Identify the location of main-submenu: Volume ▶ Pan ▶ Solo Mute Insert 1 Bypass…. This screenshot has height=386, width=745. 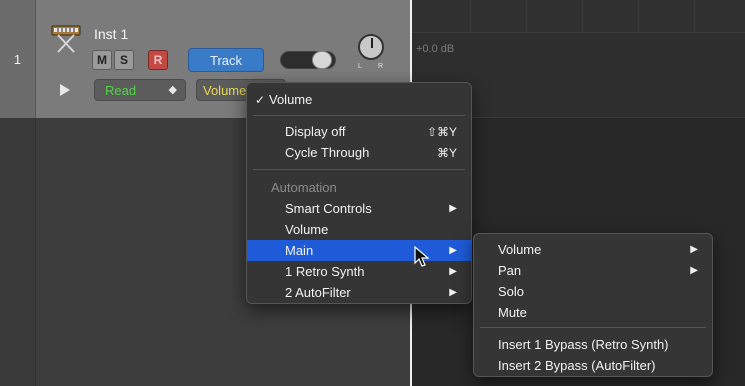
(593, 305).